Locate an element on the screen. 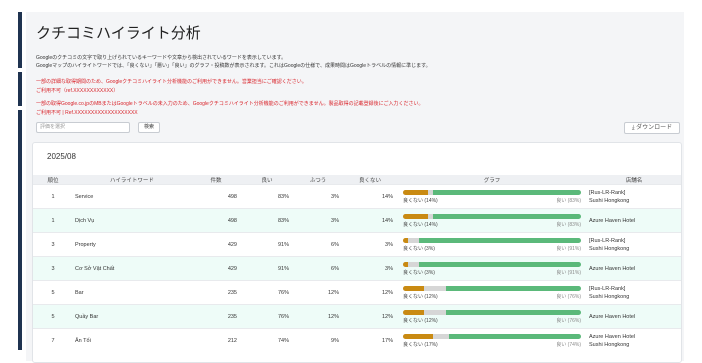  cell-graph: 良くない (17%) 良い (74%) is located at coordinates (492, 340).